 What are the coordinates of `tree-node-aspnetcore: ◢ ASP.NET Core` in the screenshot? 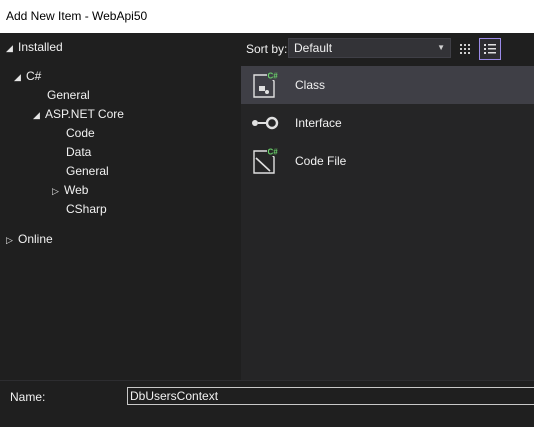 It's located at (78, 114).